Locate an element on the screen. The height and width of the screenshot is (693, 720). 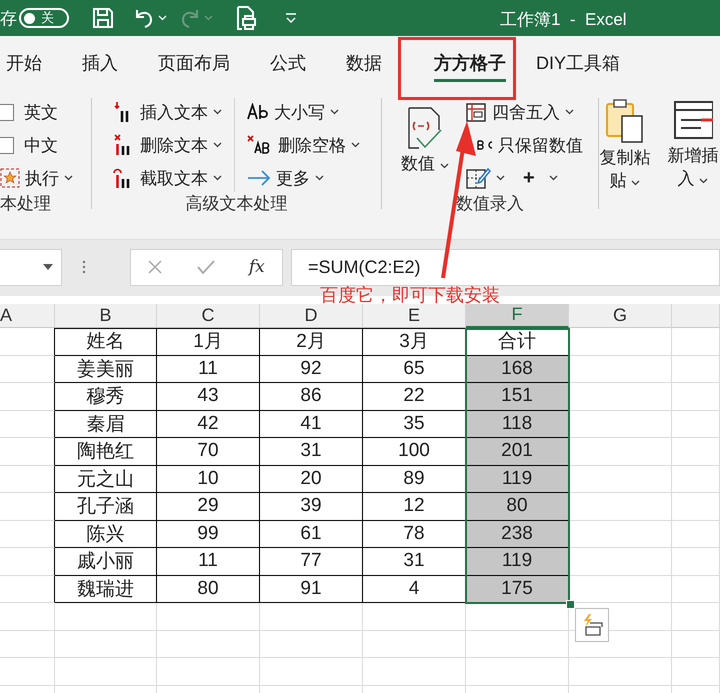
menu-button: + is located at coordinates (540, 178).